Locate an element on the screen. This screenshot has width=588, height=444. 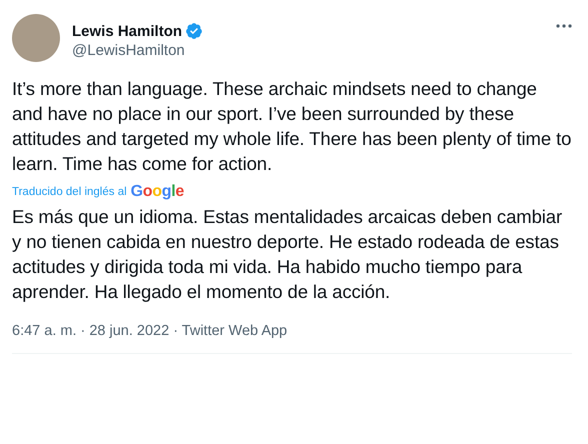
tweet-timestamp: 6:47 a. m. · 28 jun. 2022 · Twitter Web App is located at coordinates (292, 331).